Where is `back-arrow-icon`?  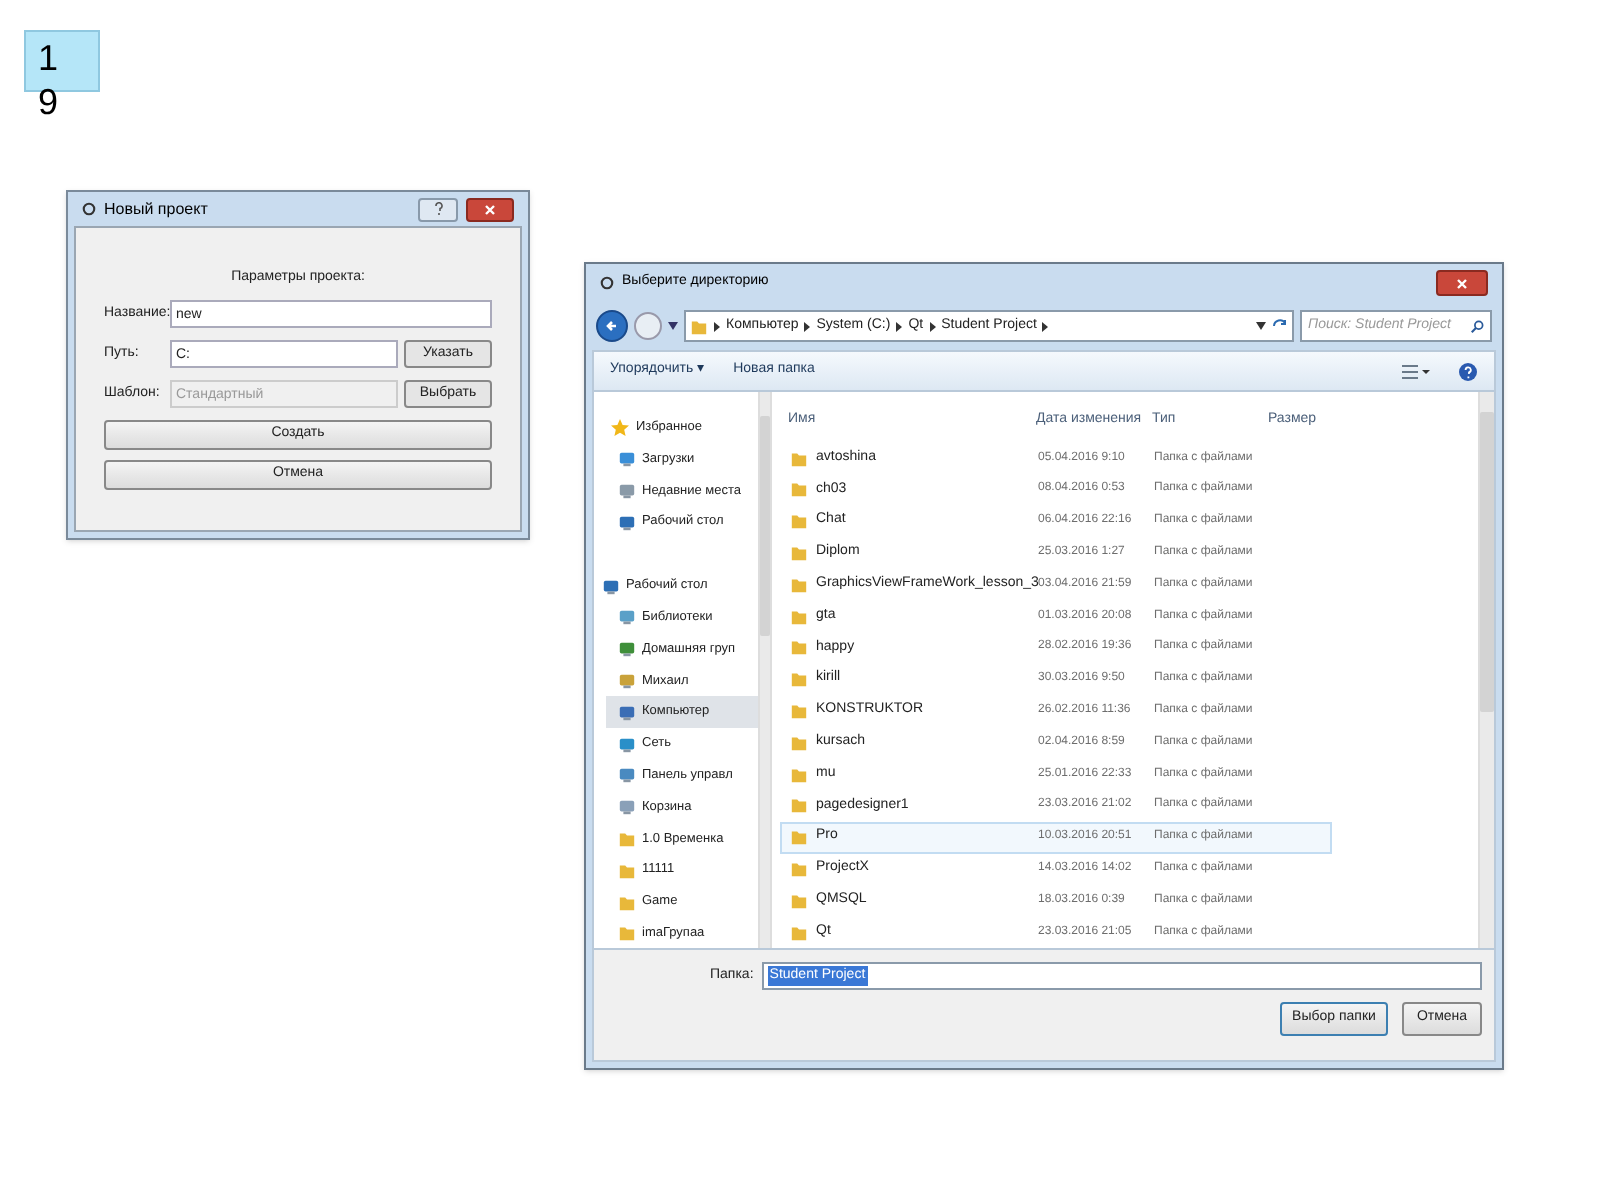 back-arrow-icon is located at coordinates (612, 326).